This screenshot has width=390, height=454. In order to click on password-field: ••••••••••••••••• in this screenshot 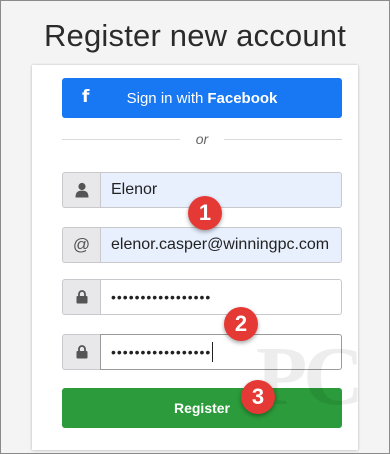, I will do `click(202, 297)`.